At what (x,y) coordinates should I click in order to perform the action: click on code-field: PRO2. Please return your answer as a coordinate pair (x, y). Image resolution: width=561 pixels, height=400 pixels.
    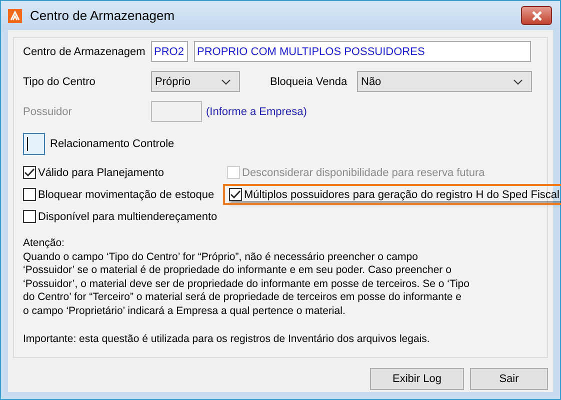
    Looking at the image, I should click on (169, 51).